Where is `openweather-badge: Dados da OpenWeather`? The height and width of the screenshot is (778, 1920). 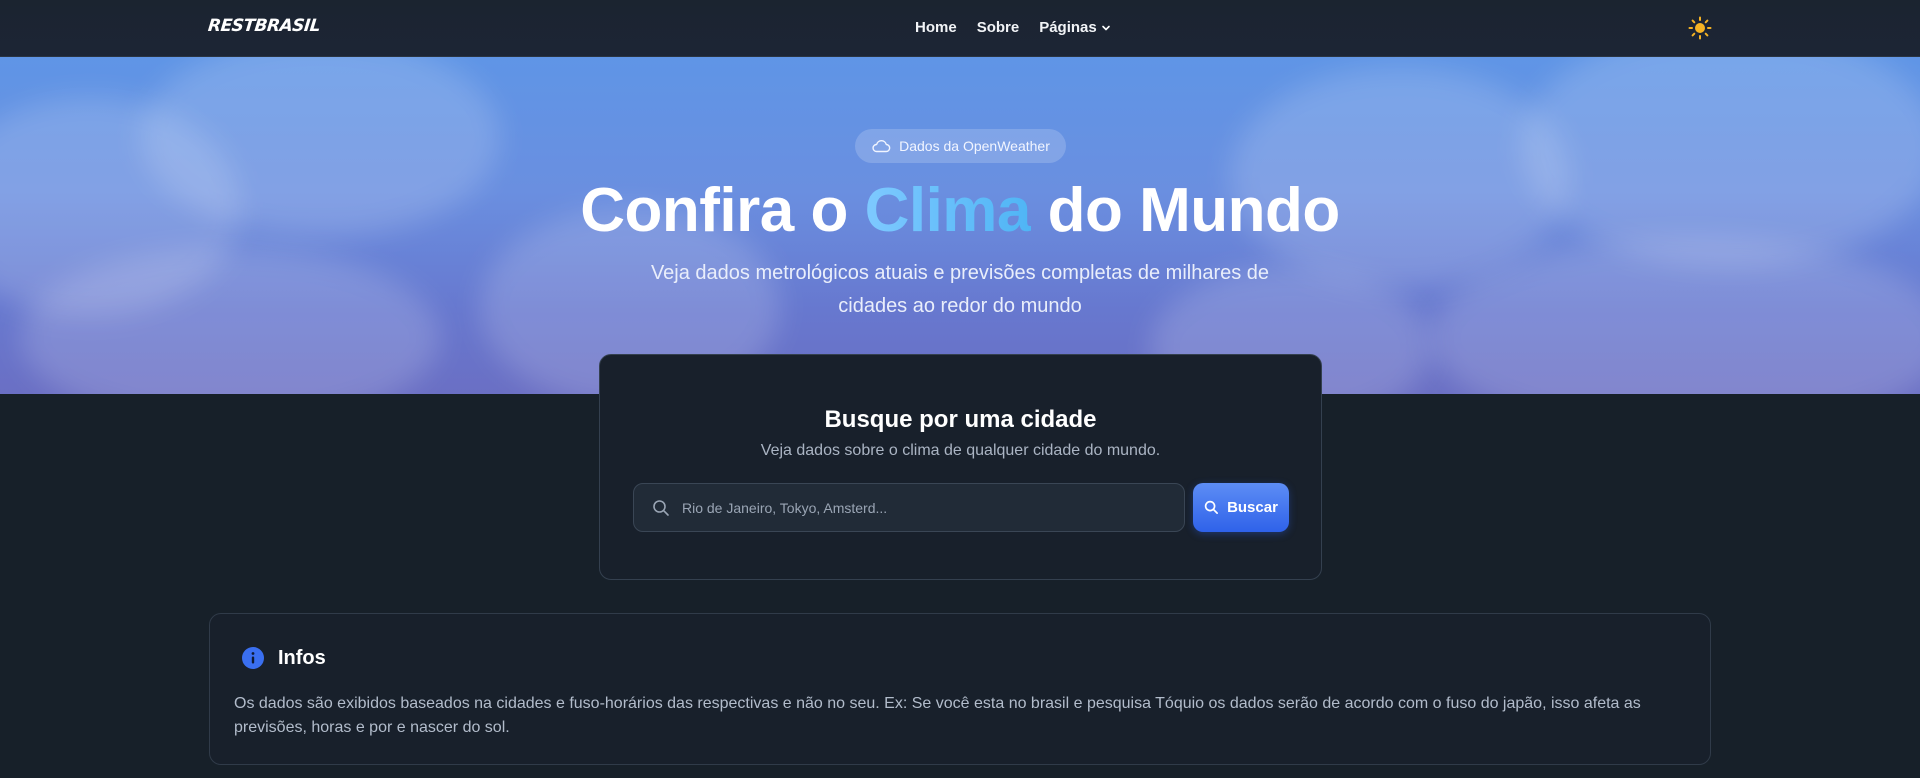 openweather-badge: Dados da OpenWeather is located at coordinates (960, 146).